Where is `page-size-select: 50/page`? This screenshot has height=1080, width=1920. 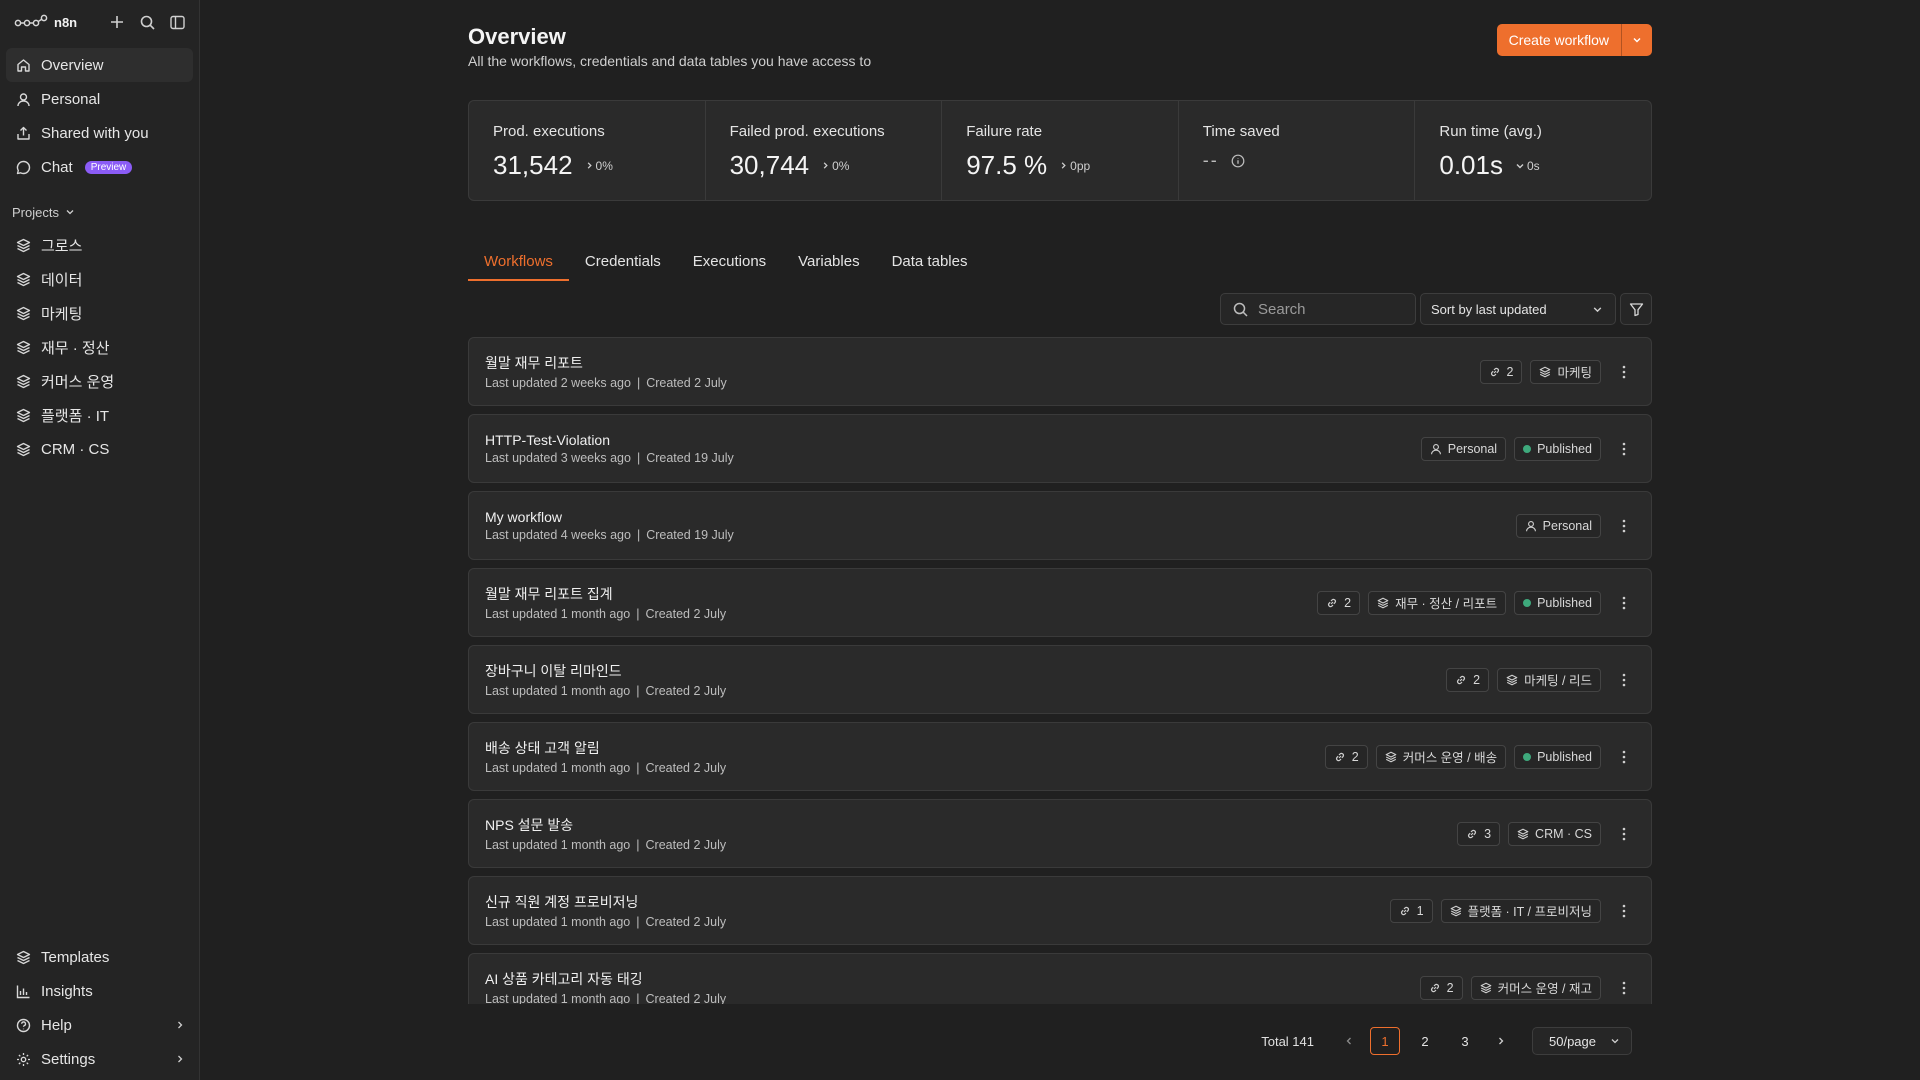
page-size-select: 50/page is located at coordinates (1582, 1041).